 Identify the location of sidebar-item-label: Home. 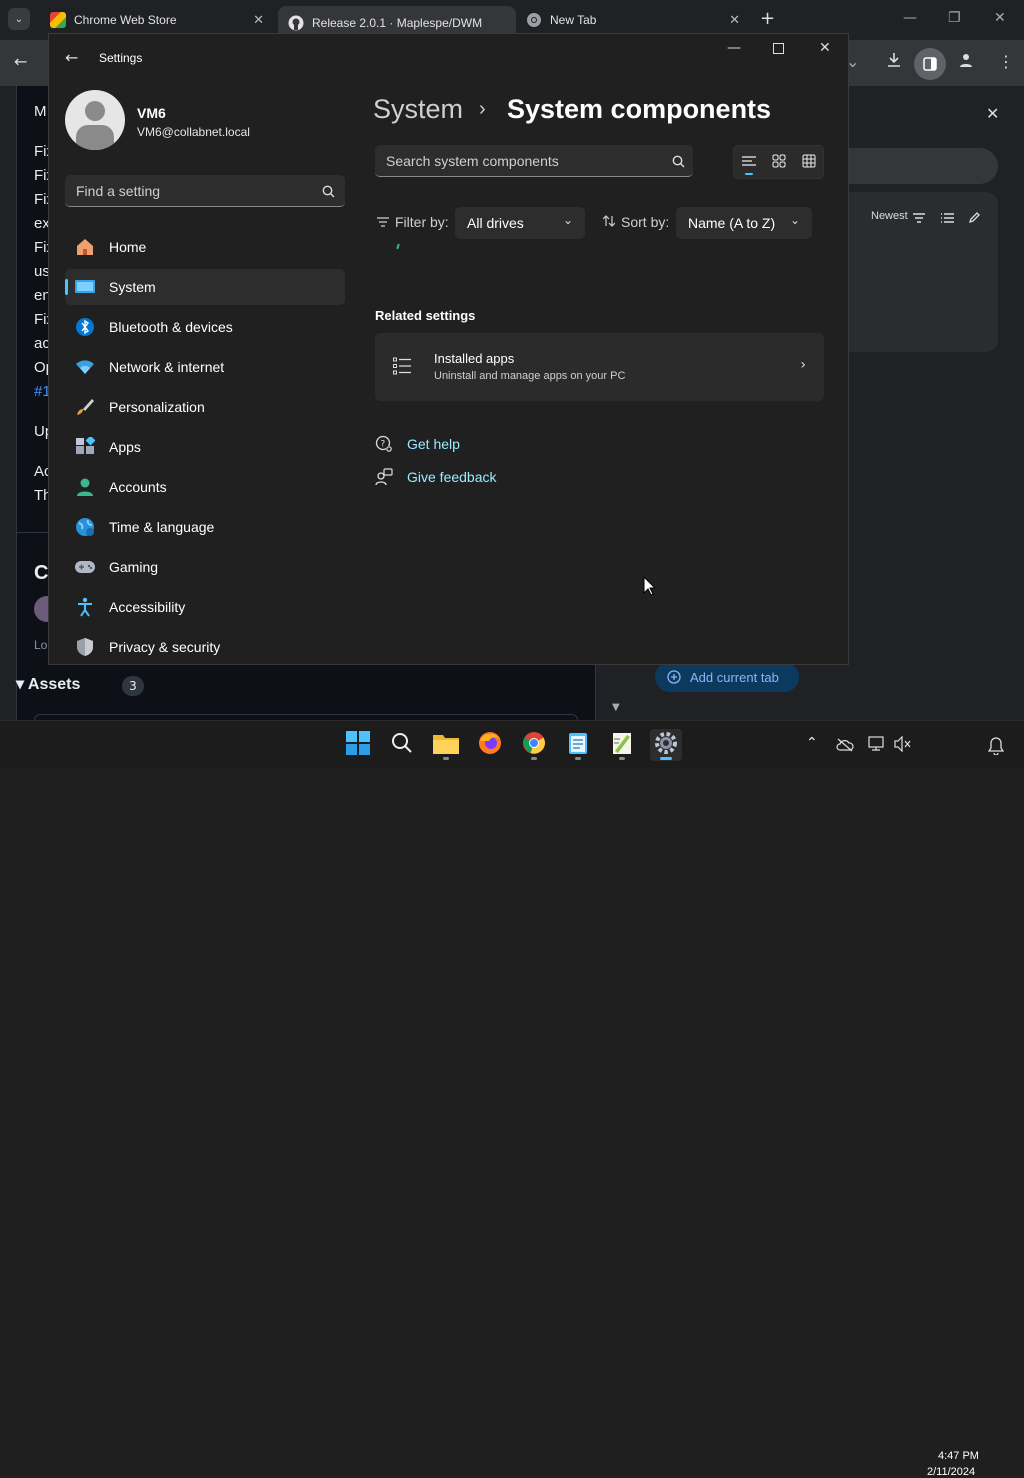
(128, 247).